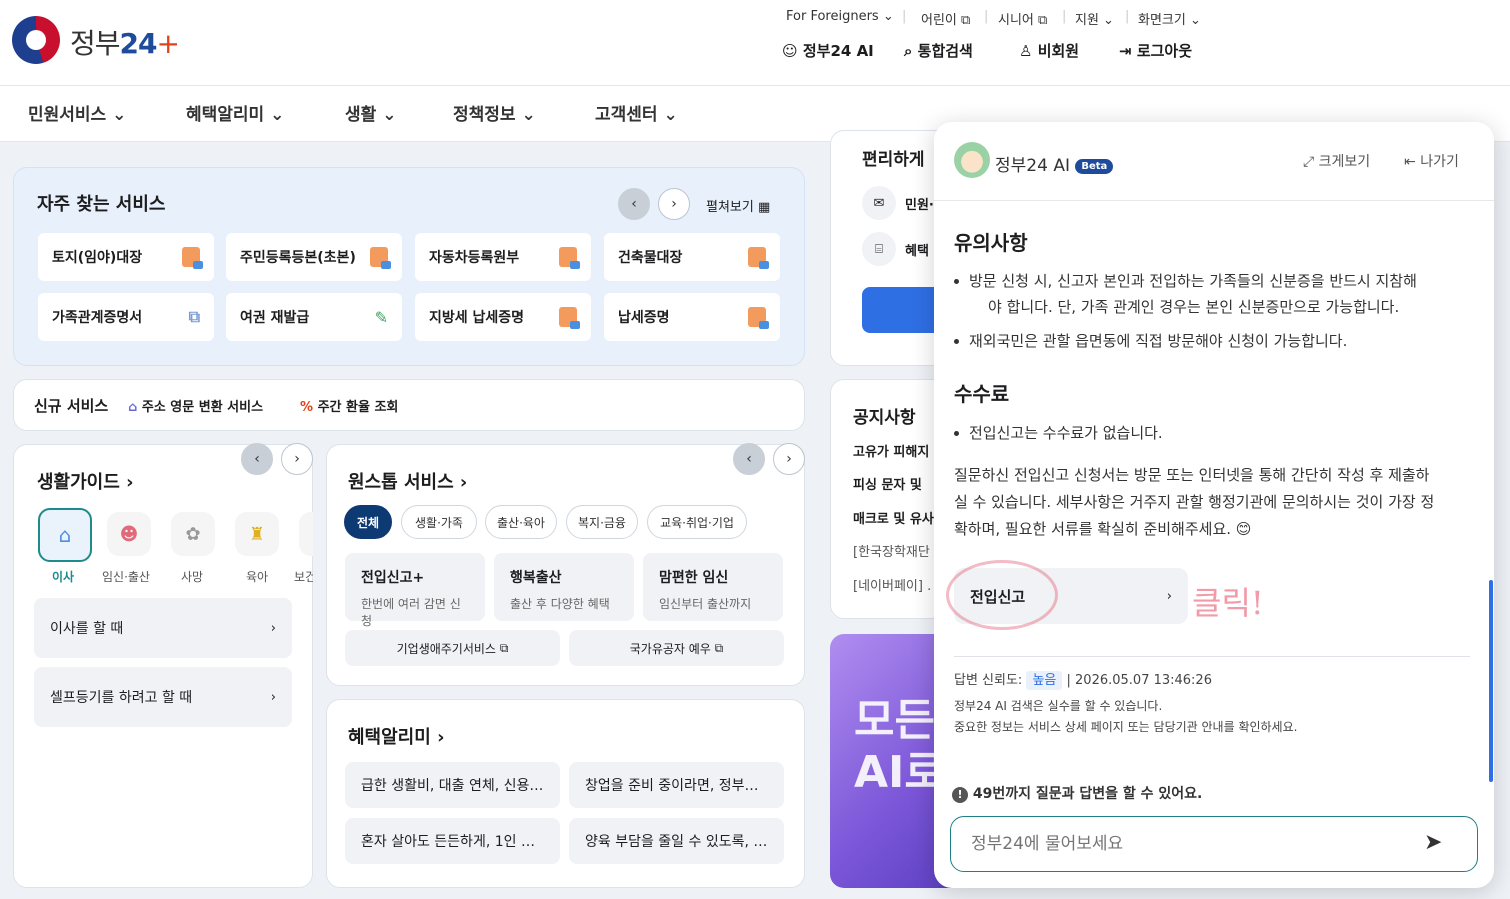  I want to click on fav-prev-button: ‹, so click(634, 204).